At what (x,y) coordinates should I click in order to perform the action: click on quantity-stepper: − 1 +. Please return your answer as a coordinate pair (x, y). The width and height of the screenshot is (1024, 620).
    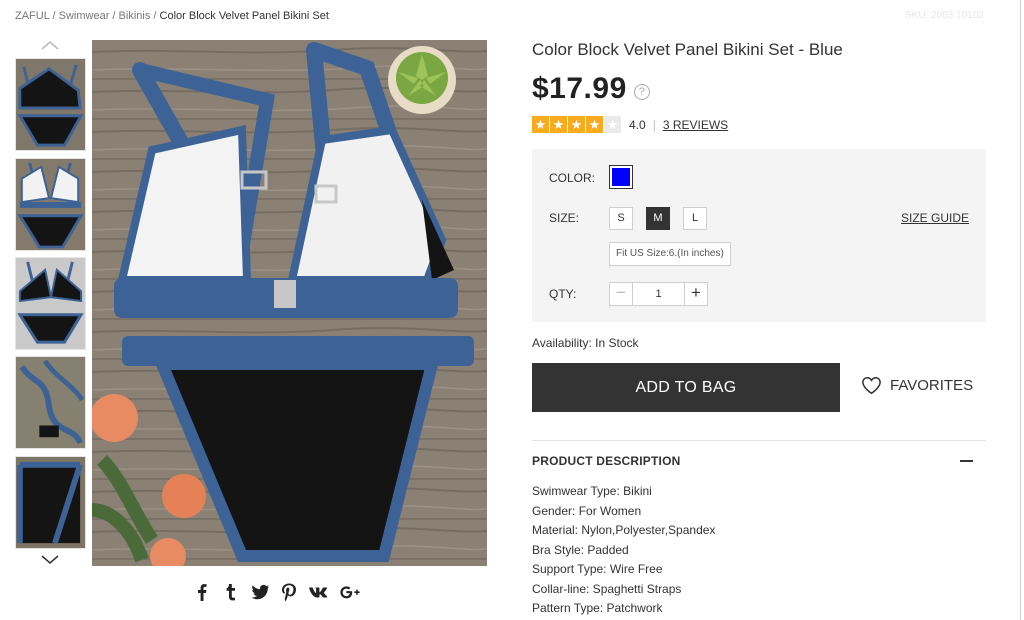
    Looking at the image, I should click on (658, 294).